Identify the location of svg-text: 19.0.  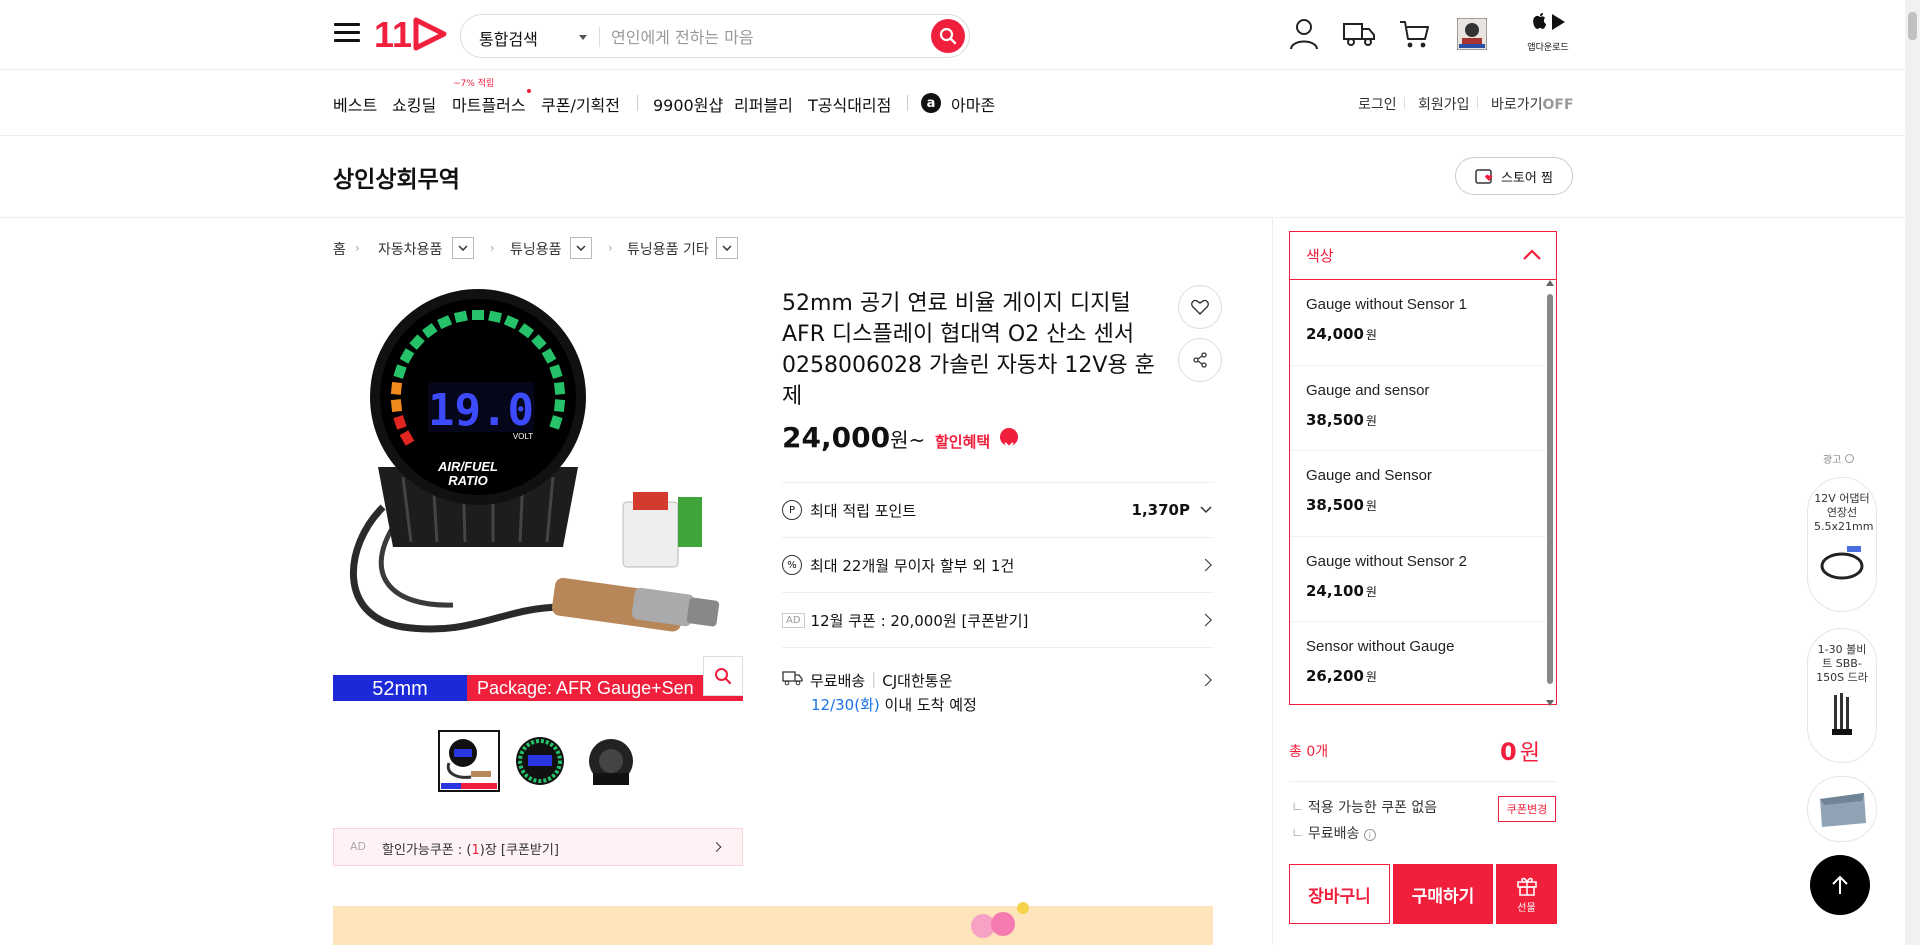
(481, 410).